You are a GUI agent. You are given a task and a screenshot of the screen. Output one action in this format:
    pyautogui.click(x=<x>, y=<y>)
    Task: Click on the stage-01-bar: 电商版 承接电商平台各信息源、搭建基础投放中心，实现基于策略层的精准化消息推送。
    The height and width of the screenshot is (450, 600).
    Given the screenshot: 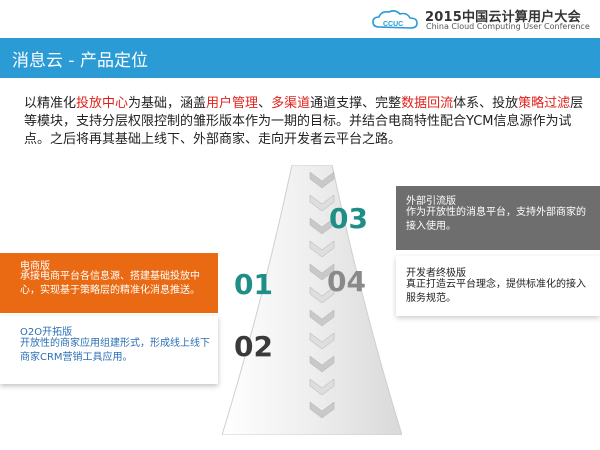 What is the action you would take?
    pyautogui.click(x=109, y=283)
    